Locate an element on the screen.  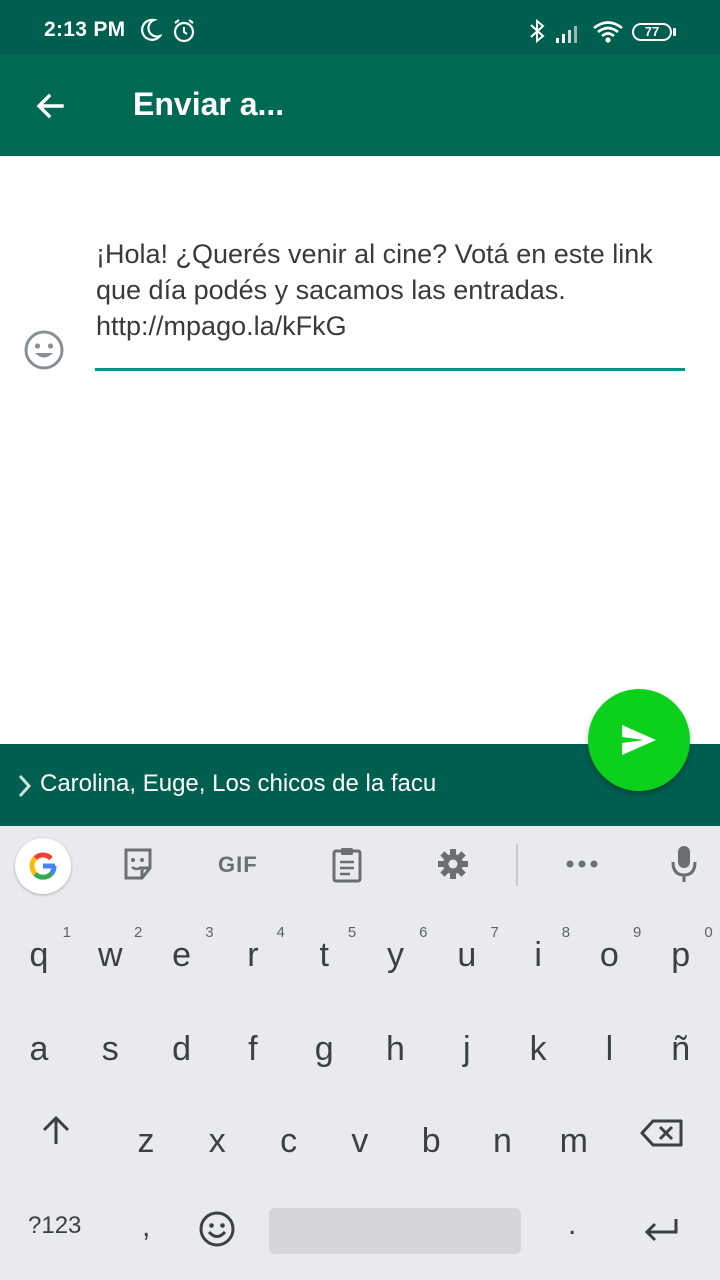
enter-key is located at coordinates (661, 1232).